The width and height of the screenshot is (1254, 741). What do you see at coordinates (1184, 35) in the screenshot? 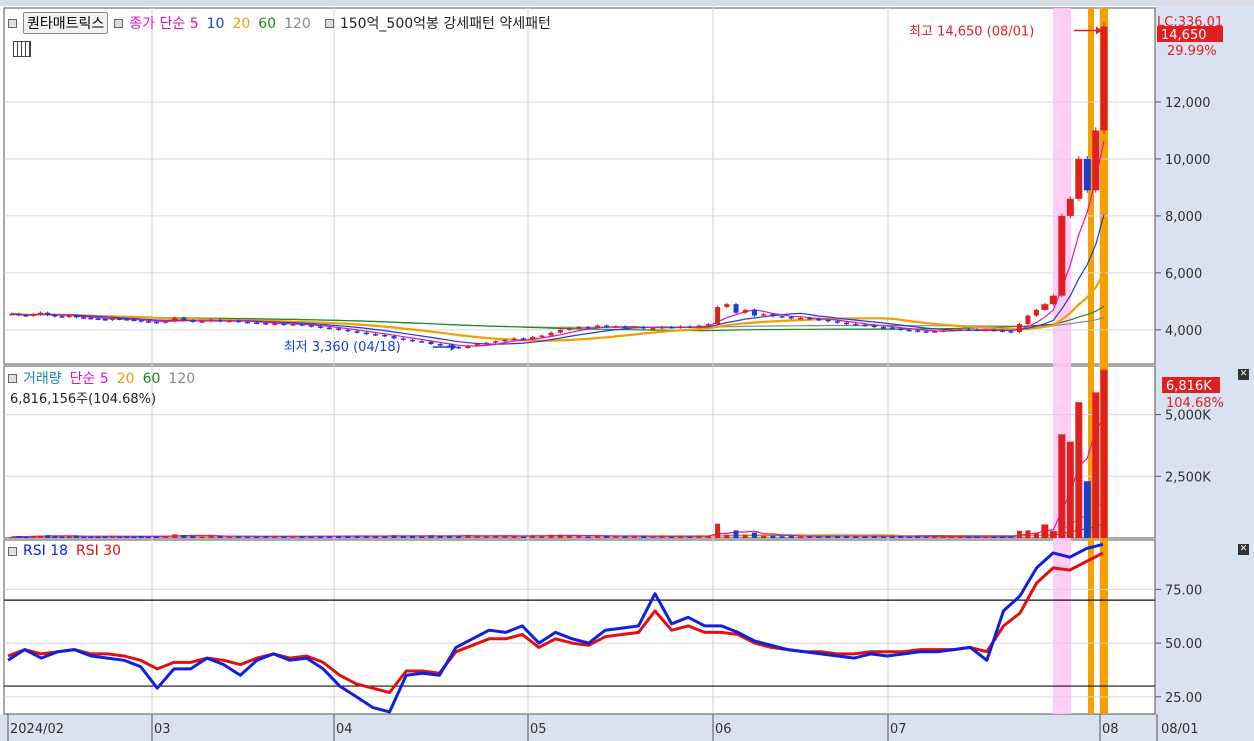
I see `price-tag-value: 14,650` at bounding box center [1184, 35].